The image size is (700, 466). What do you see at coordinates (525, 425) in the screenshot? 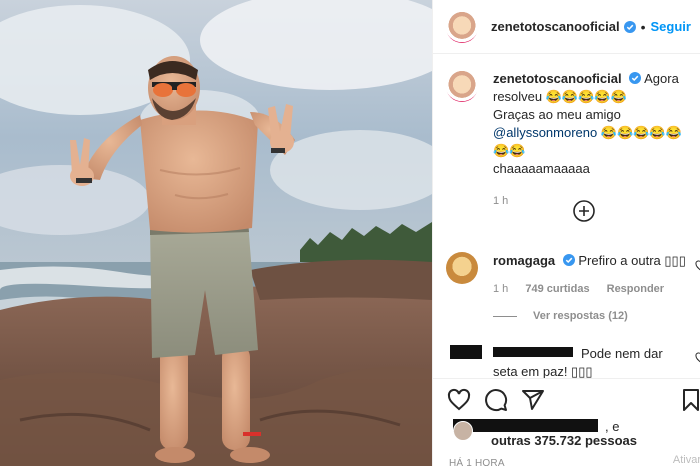
I see `redacted-liker` at bounding box center [525, 425].